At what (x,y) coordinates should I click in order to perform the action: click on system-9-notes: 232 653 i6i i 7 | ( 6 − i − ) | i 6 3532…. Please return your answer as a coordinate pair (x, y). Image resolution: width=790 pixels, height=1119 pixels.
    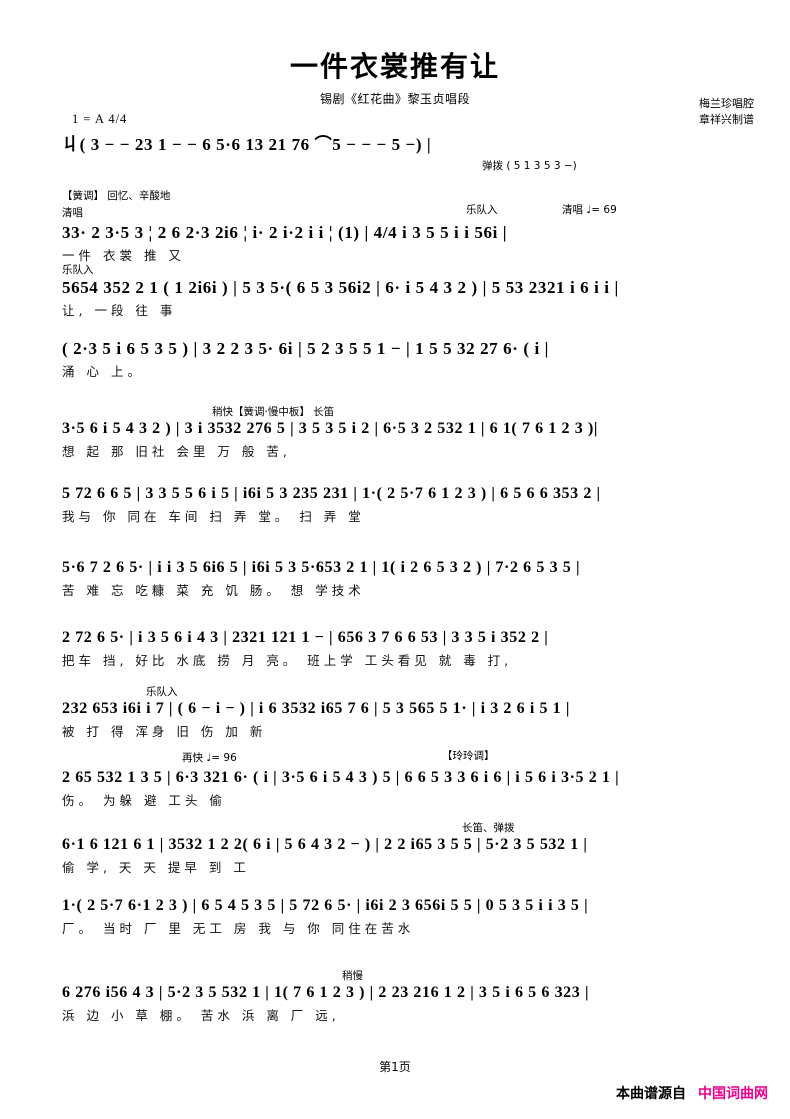
    Looking at the image, I should click on (316, 708).